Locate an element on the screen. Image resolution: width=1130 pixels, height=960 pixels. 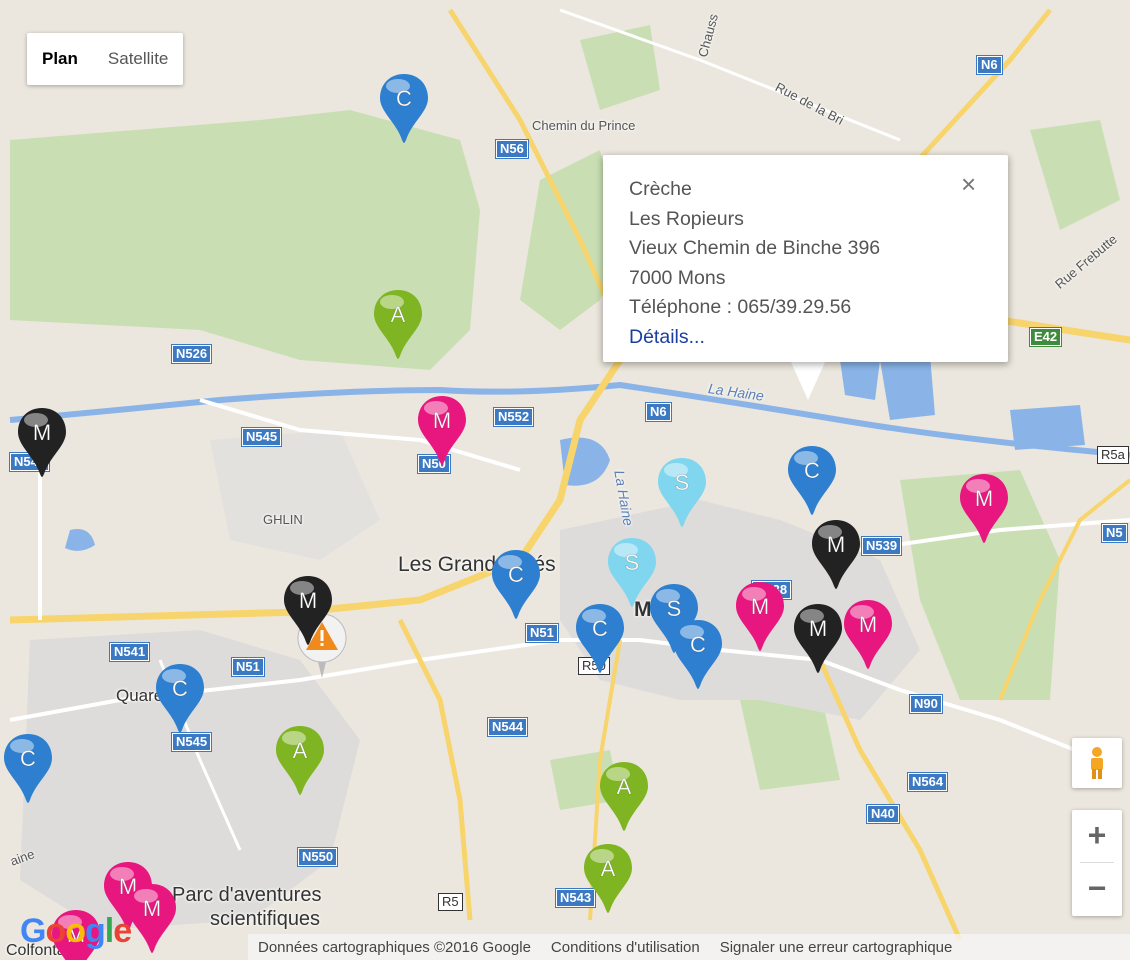
zoom-out-button: − is located at coordinates (1097, 889).